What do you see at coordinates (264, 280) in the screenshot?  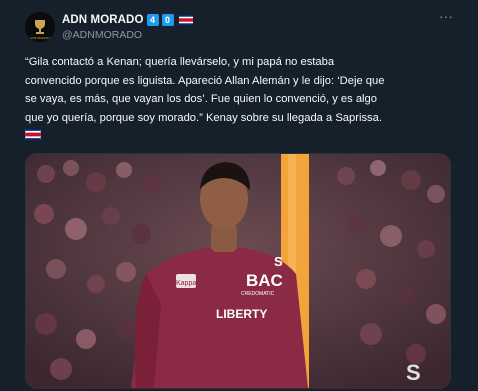 I see `sponsor-main: BAC` at bounding box center [264, 280].